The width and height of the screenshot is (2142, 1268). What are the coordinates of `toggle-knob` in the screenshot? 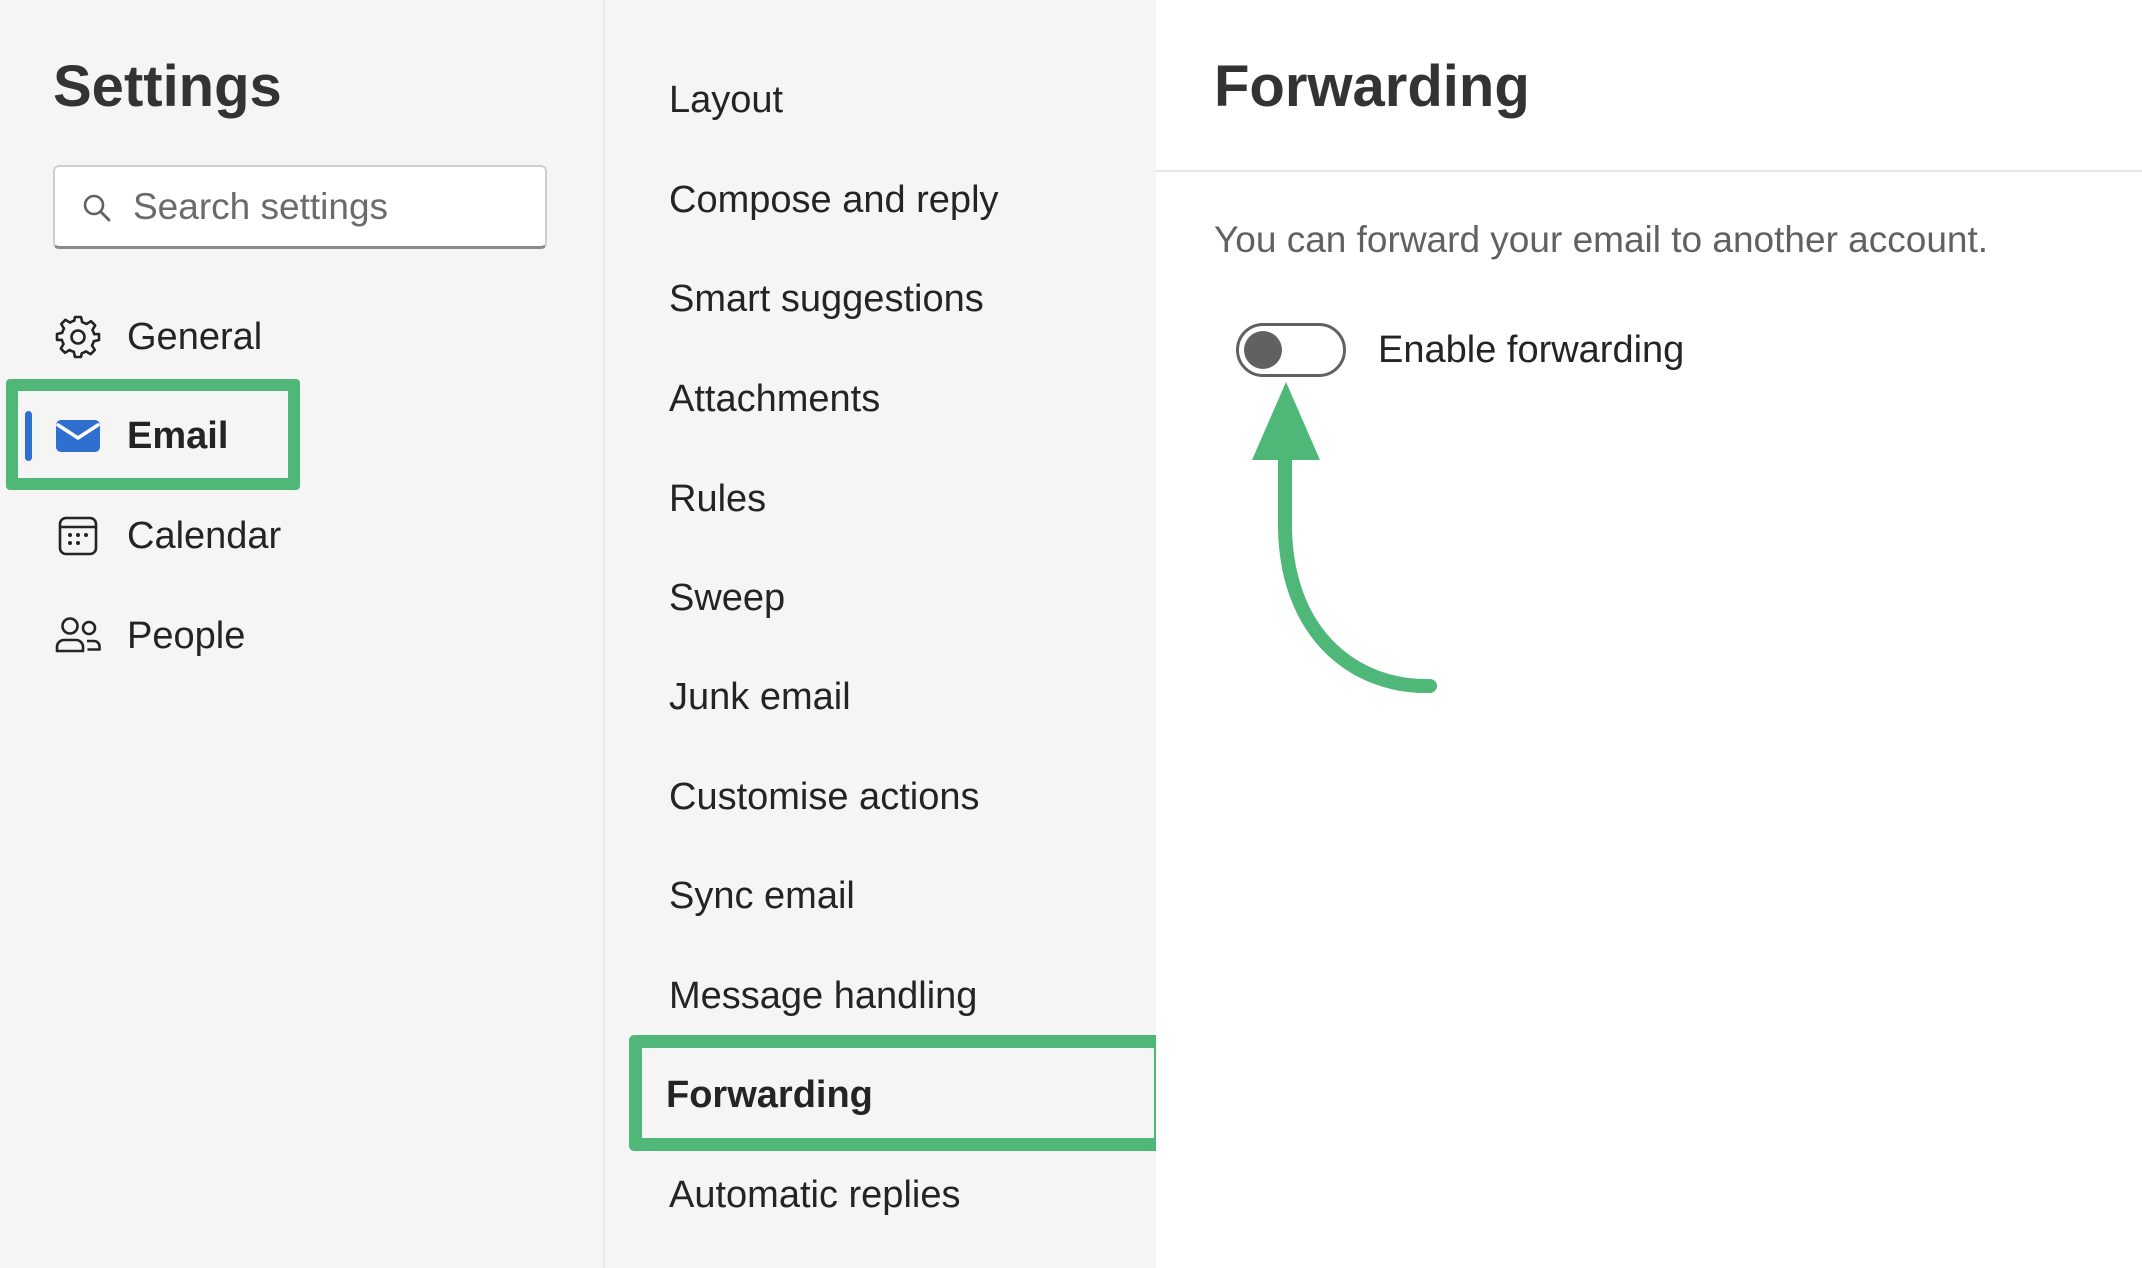 It's located at (1263, 350).